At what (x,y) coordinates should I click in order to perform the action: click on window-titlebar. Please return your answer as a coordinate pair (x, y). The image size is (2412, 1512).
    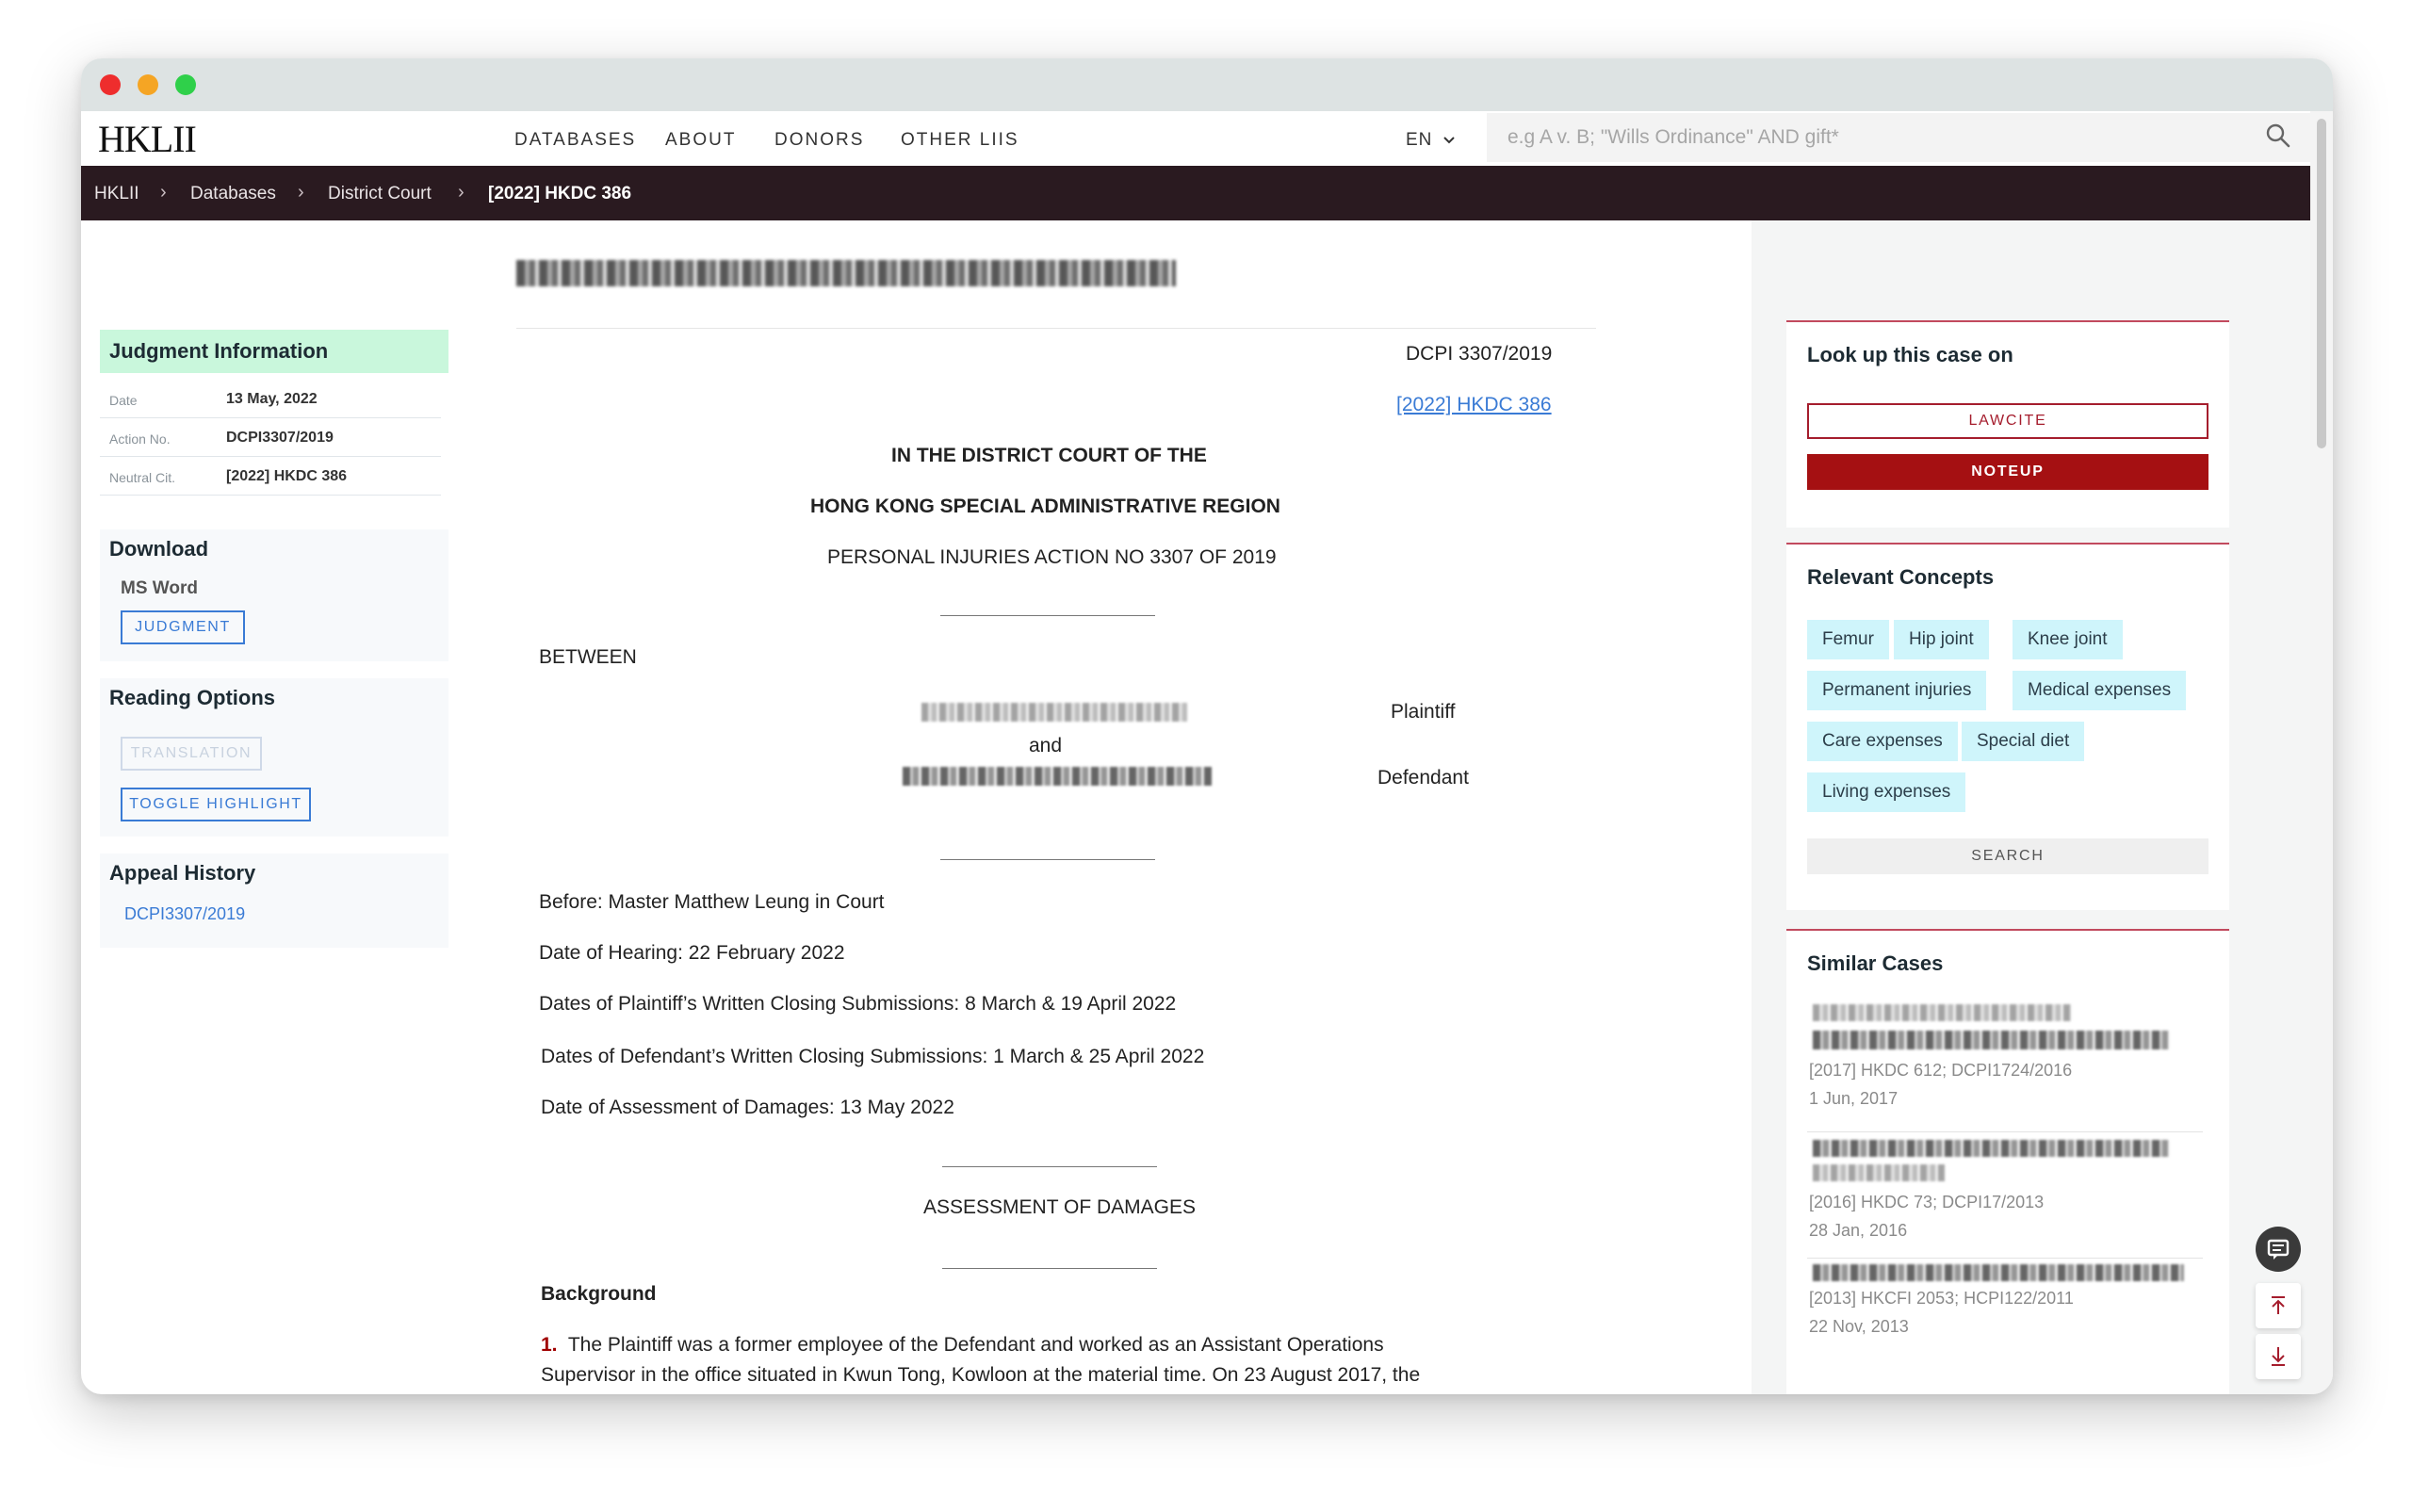
    Looking at the image, I should click on (1207, 84).